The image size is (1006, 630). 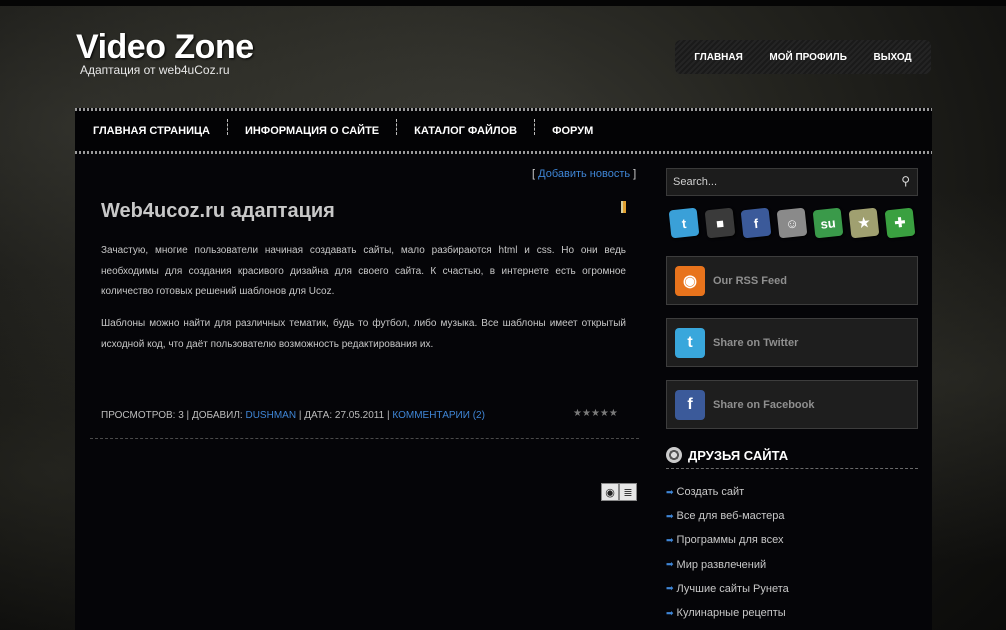 I want to click on delicious-icon: ■, so click(x=720, y=223).